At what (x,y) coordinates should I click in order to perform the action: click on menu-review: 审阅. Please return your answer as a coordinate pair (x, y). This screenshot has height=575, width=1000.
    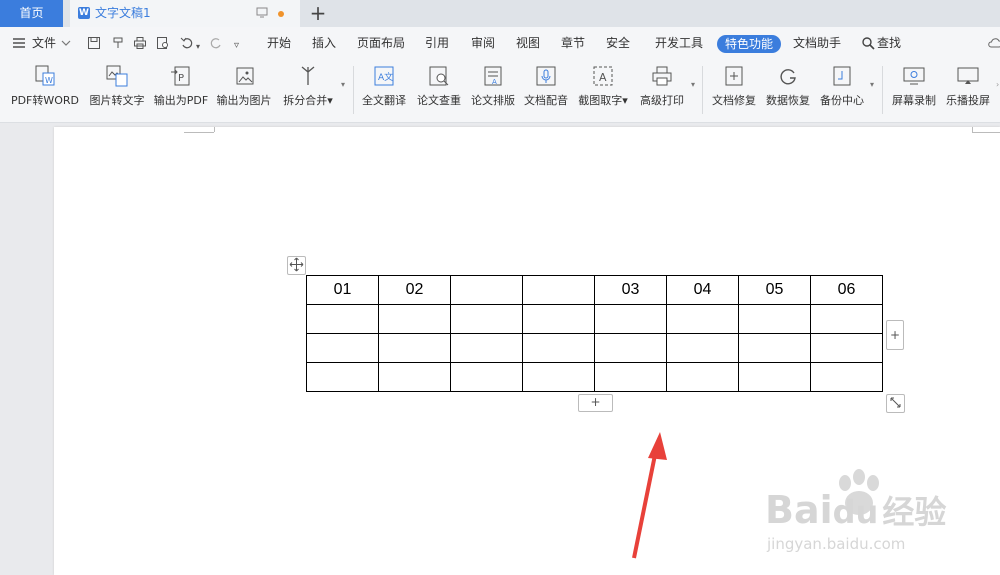
    Looking at the image, I should click on (483, 43).